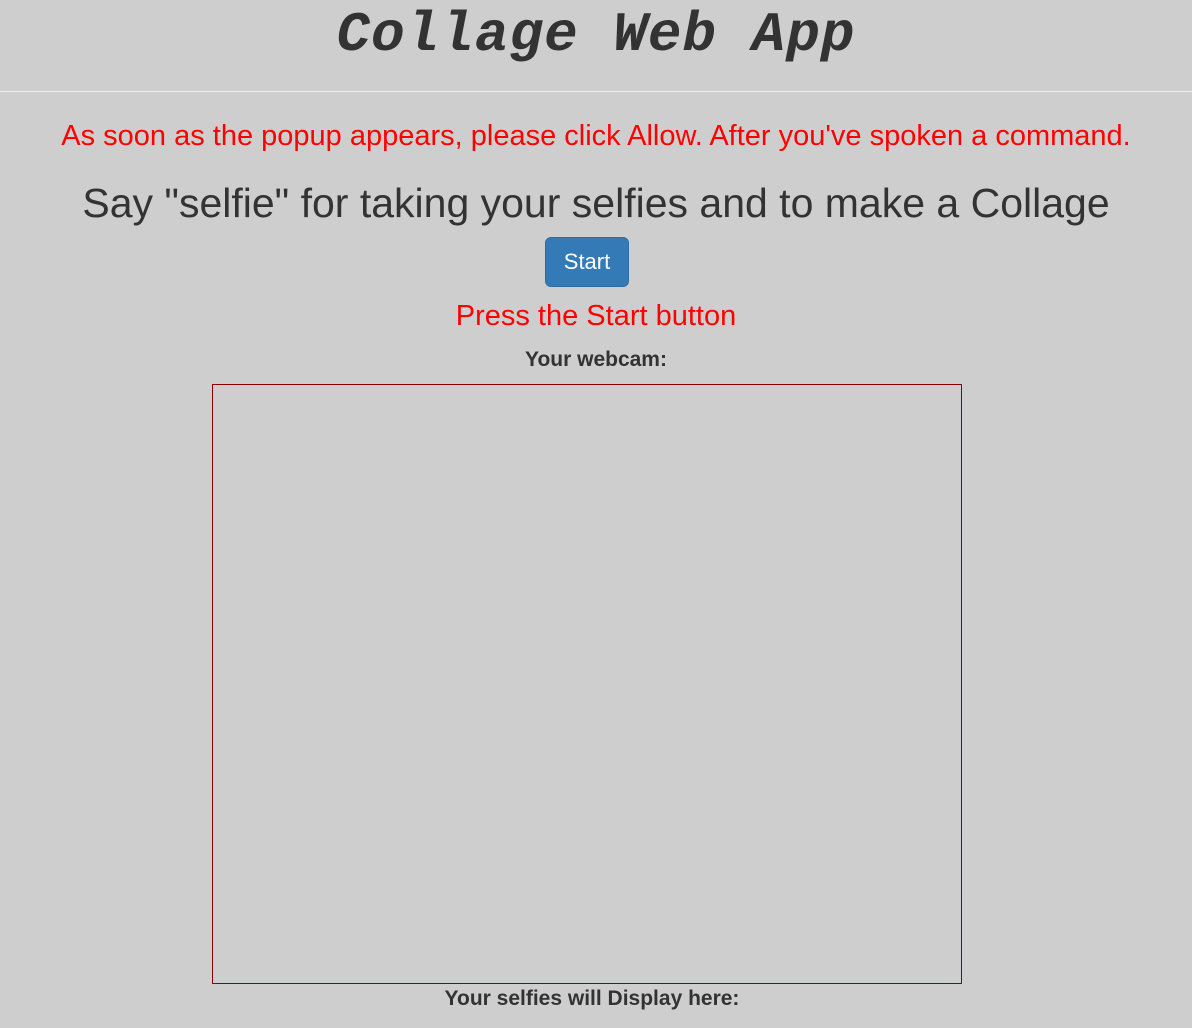 The width and height of the screenshot is (1192, 1028). I want to click on app-title: Collage Web App, so click(596, 35).